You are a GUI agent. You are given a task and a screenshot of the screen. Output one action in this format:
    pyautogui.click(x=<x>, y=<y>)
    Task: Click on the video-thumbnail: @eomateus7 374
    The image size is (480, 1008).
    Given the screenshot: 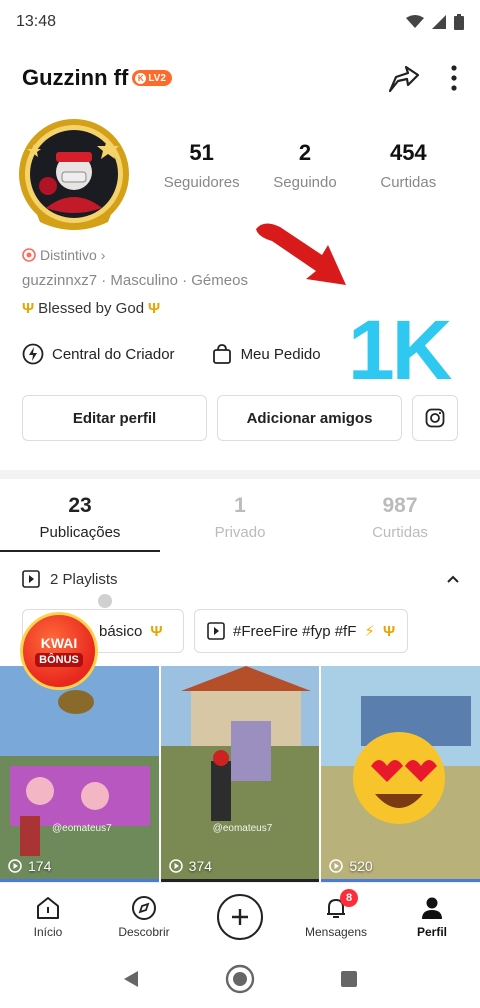 What is the action you would take?
    pyautogui.click(x=240, y=774)
    